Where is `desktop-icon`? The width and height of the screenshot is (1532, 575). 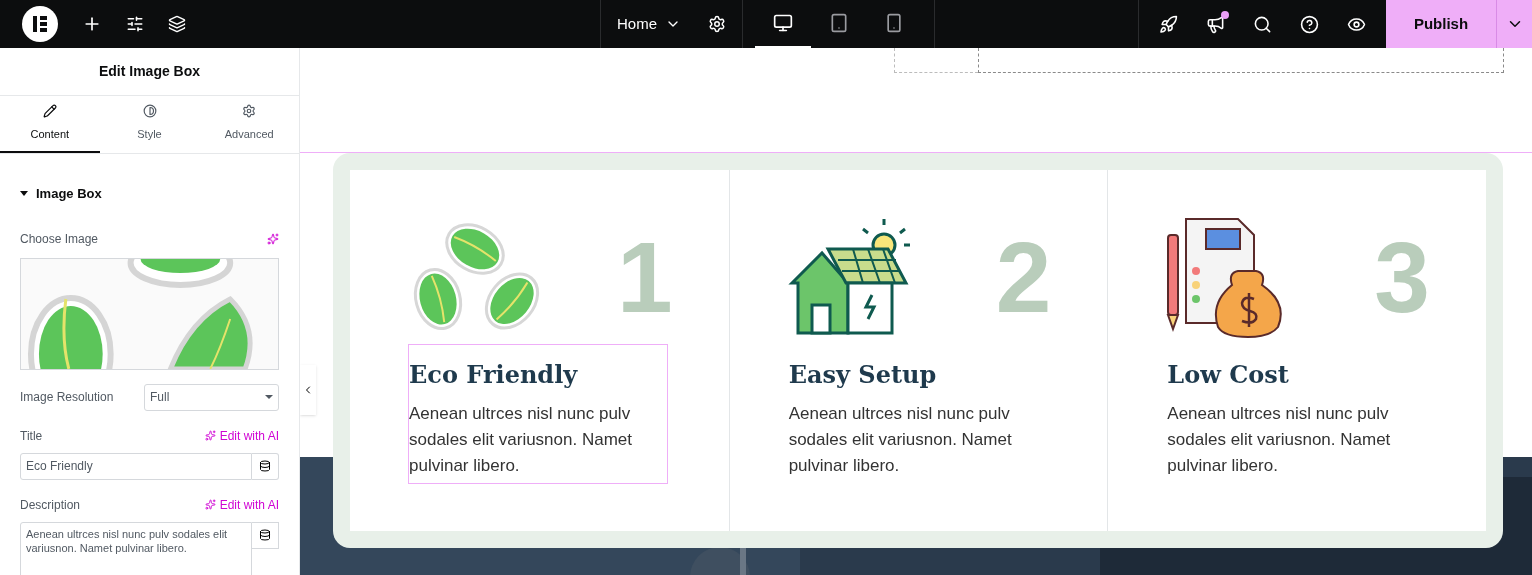
desktop-icon is located at coordinates (782, 23).